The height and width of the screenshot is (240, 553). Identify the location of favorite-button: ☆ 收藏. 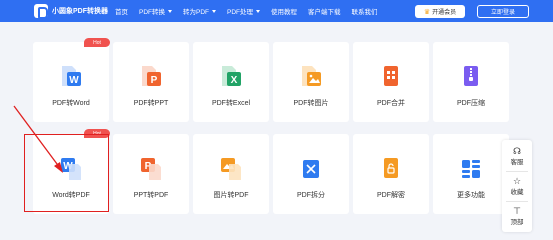
(517, 186).